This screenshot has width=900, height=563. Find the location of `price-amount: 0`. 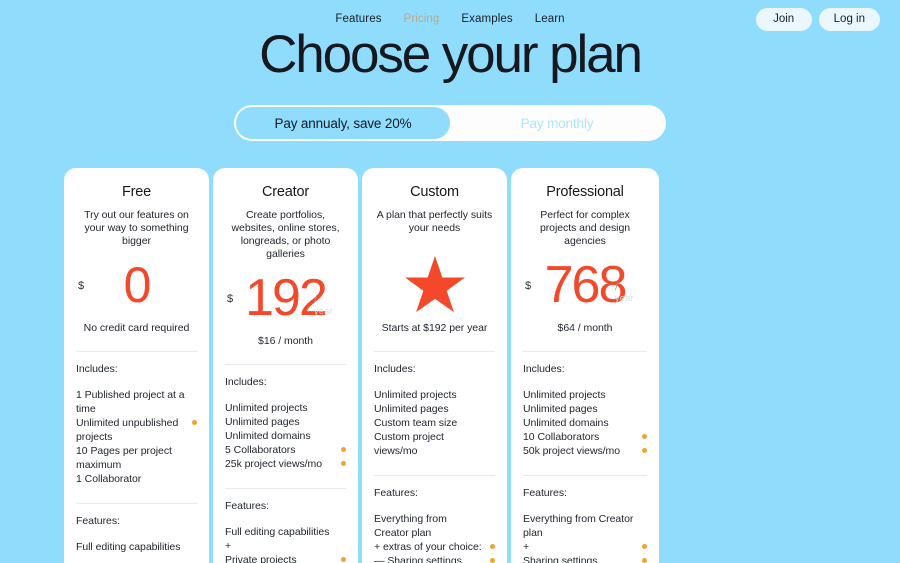

price-amount: 0 is located at coordinates (137, 285).